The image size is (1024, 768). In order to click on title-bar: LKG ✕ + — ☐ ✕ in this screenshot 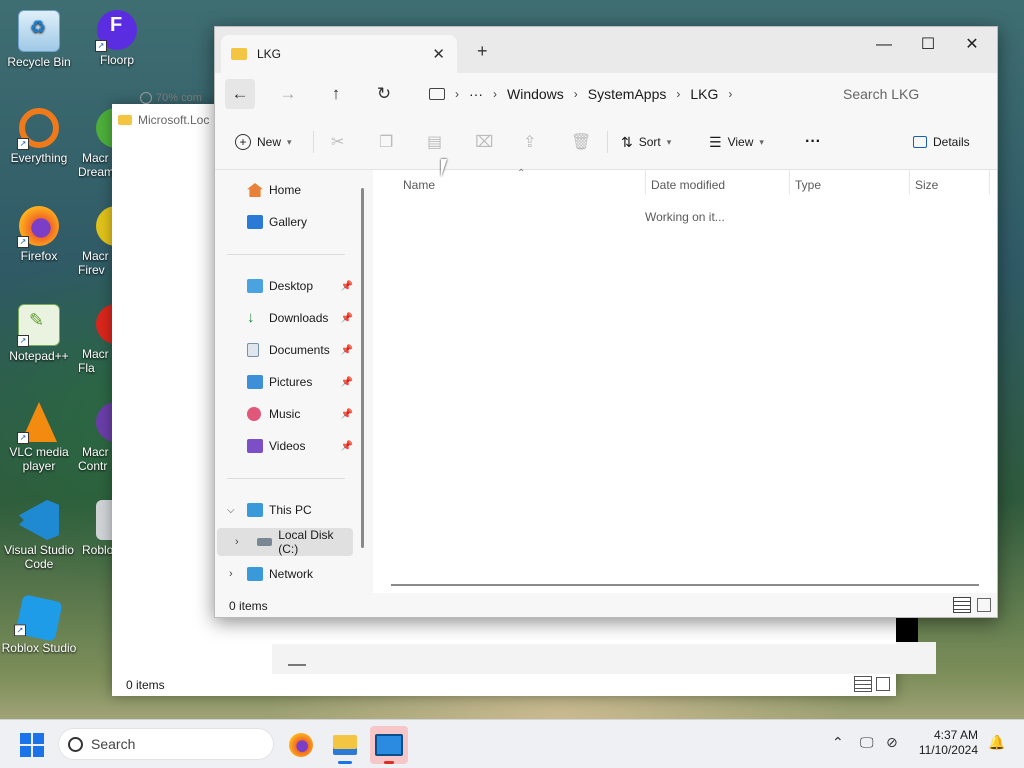, I will do `click(606, 50)`.